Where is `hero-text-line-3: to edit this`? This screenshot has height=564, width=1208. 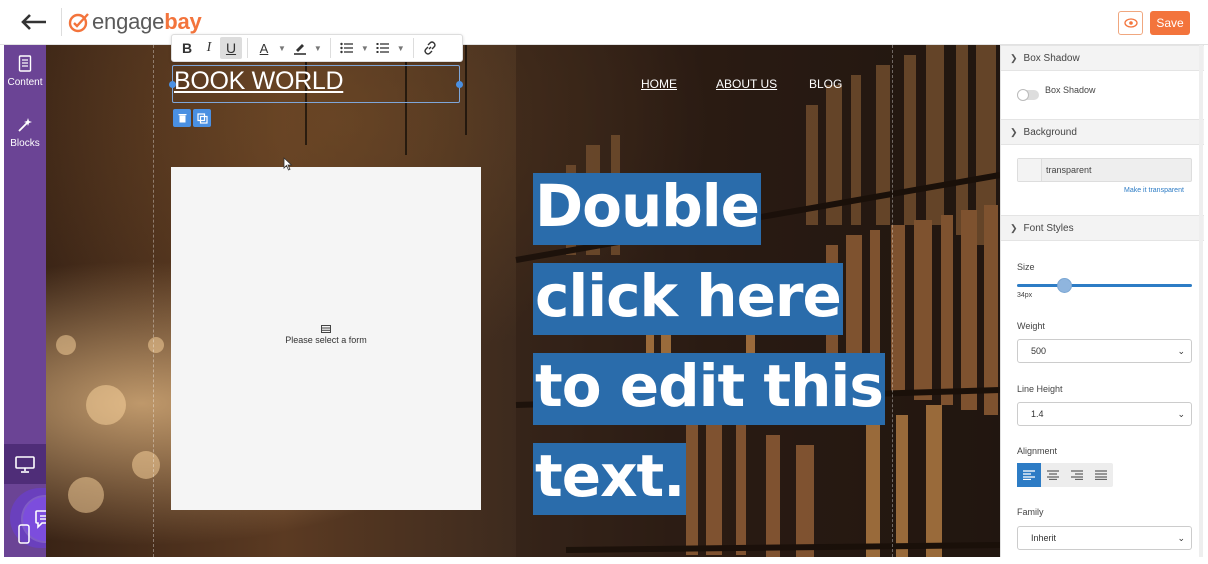 hero-text-line-3: to edit this is located at coordinates (709, 389).